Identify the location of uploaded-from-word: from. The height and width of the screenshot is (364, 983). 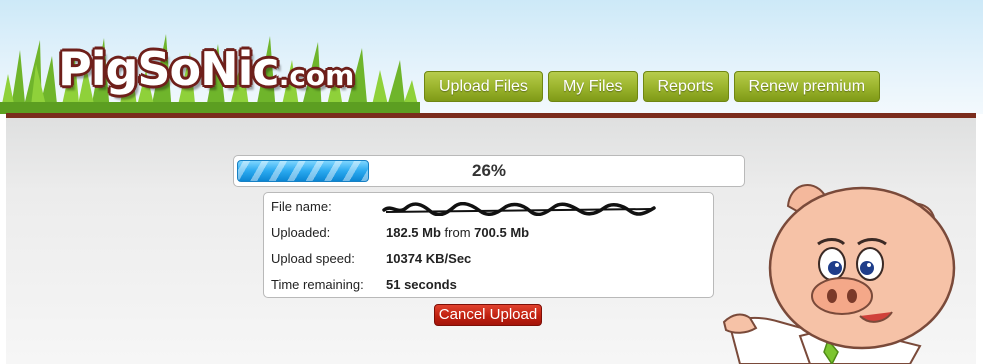
(457, 232).